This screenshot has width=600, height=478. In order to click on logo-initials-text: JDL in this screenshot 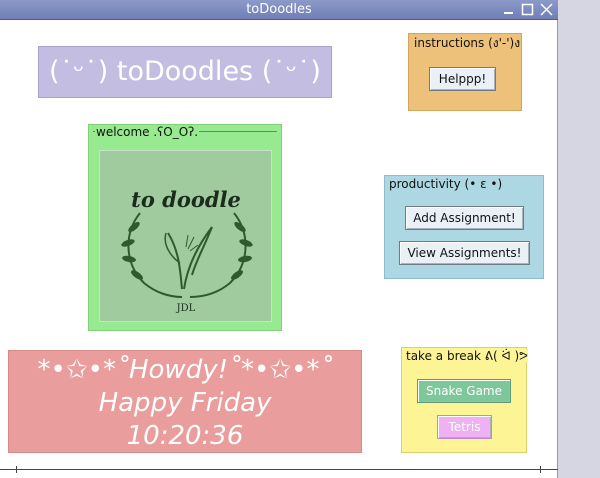, I will do `click(186, 308)`.